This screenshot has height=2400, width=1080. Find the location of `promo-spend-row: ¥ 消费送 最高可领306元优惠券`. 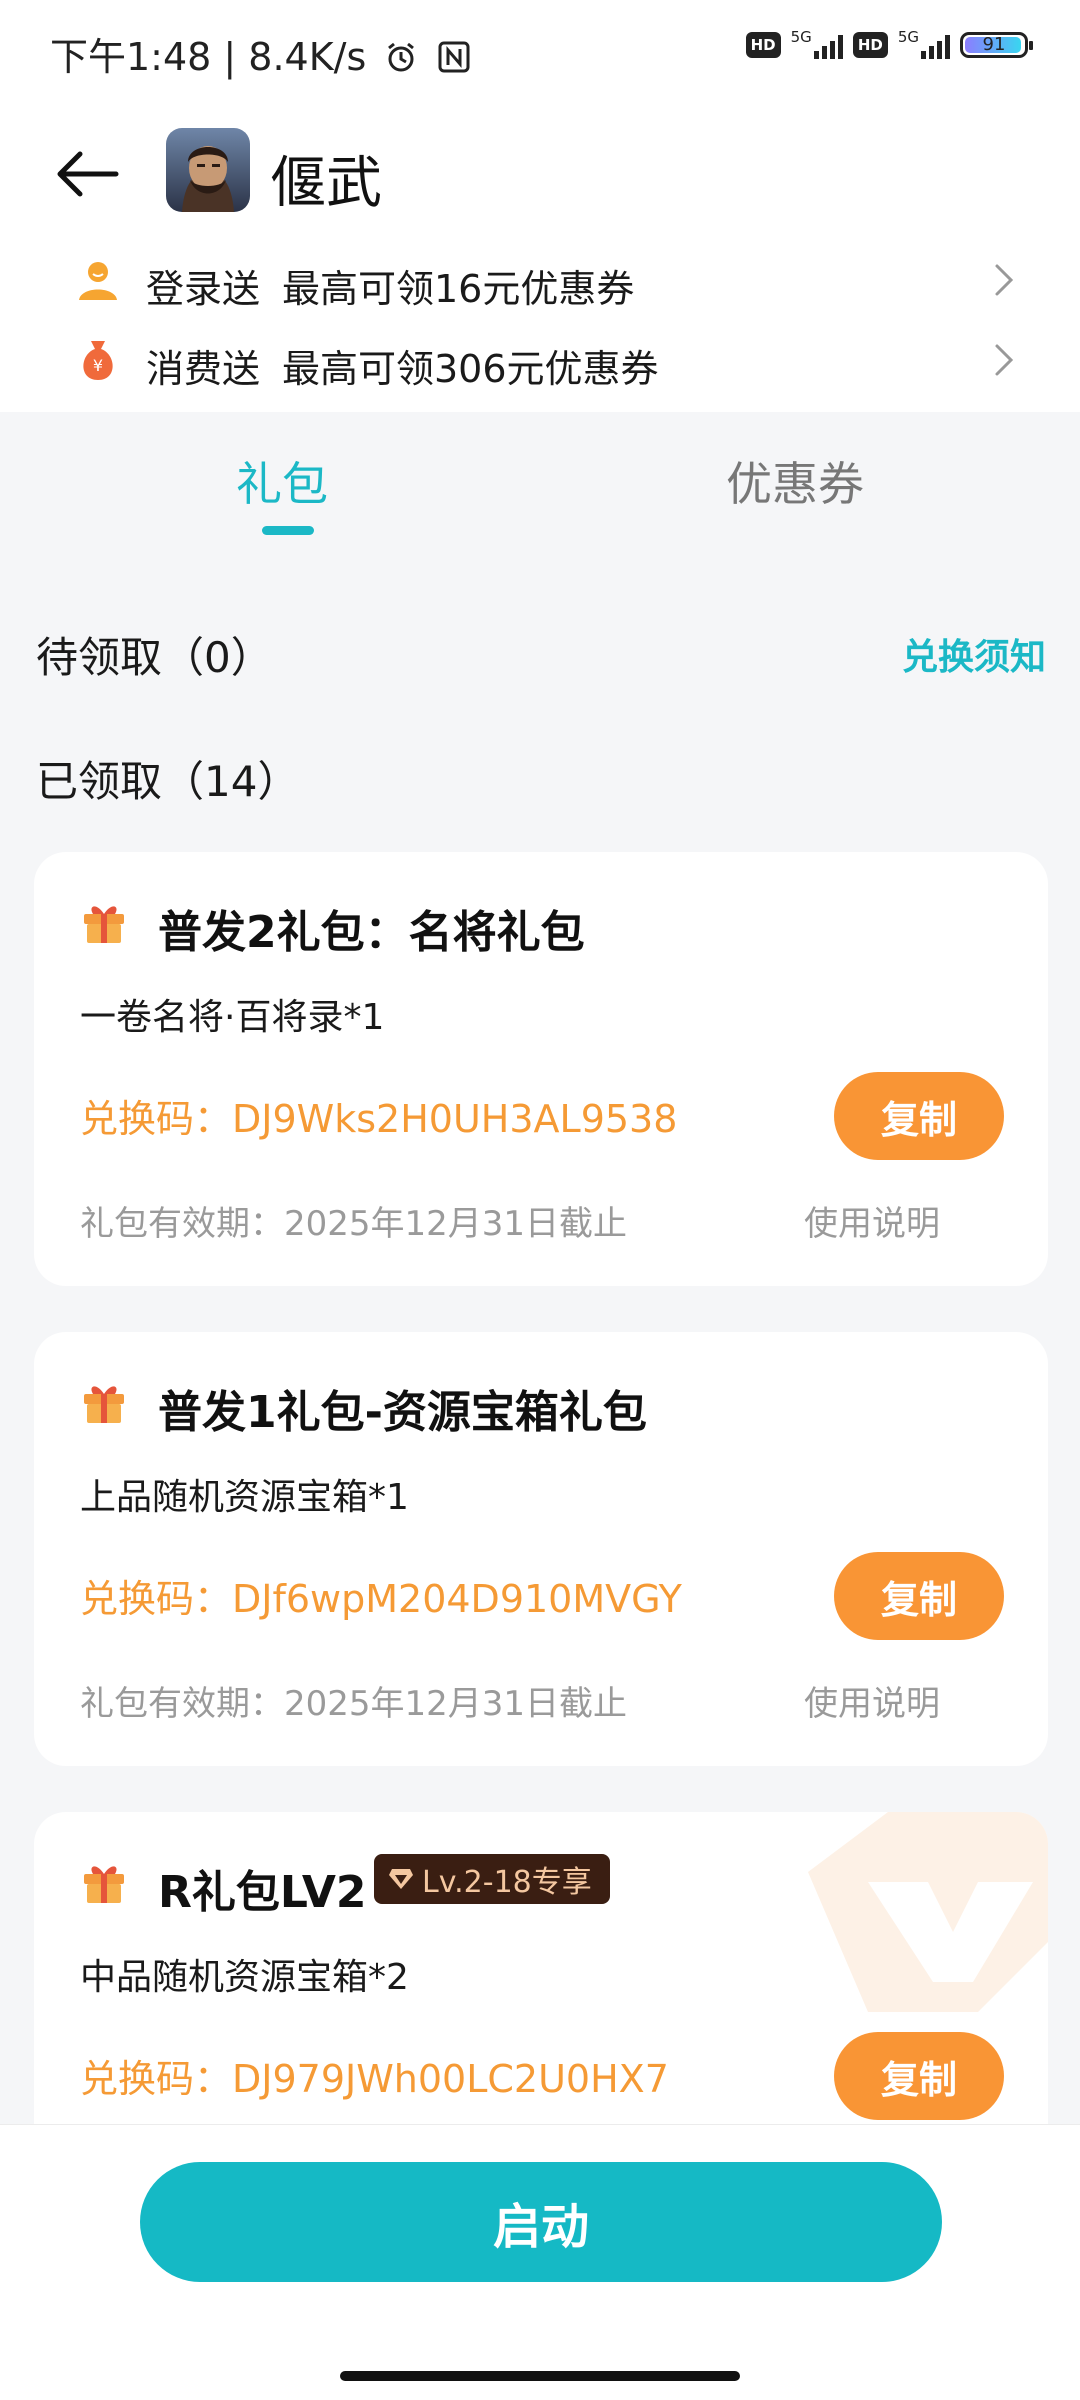

promo-spend-row: ¥ 消费送 最高可领306元优惠券 is located at coordinates (546, 360).